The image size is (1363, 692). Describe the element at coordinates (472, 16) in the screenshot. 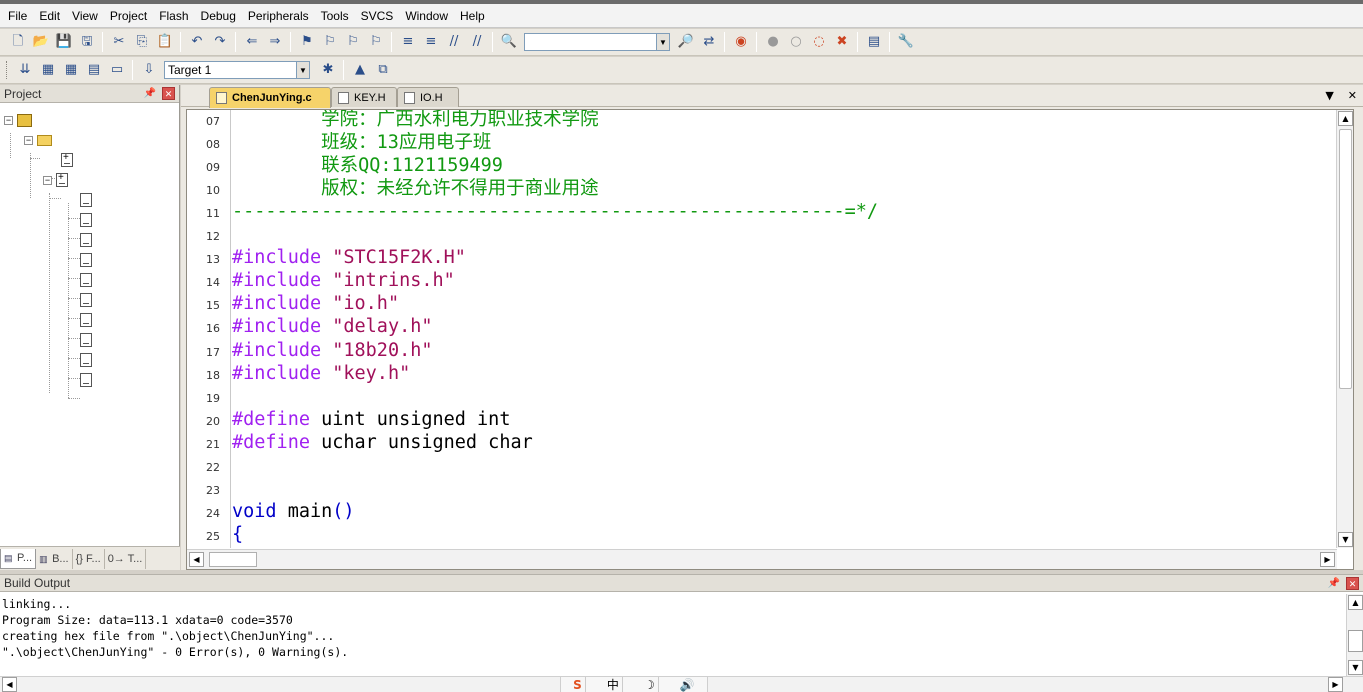

I see `menu-help: Help` at that location.